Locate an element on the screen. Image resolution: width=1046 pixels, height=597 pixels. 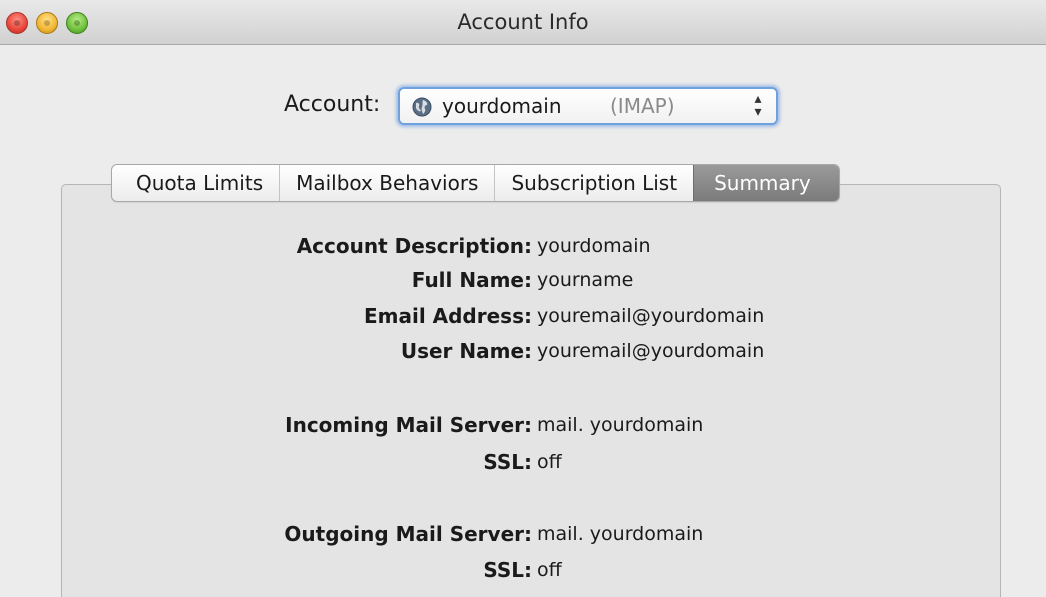
field-outgoing-server: Outgoing Mail Server: mail. yourdomain is located at coordinates (523, 536).